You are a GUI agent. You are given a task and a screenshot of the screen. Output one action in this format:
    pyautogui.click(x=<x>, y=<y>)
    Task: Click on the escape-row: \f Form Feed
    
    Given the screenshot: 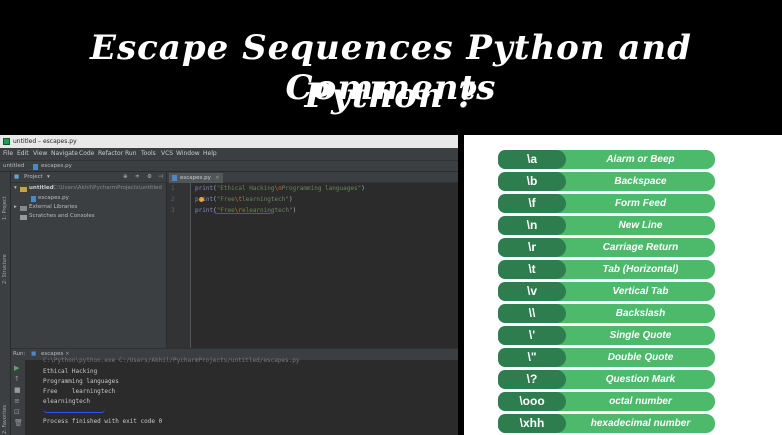 What is the action you would take?
    pyautogui.click(x=606, y=203)
    